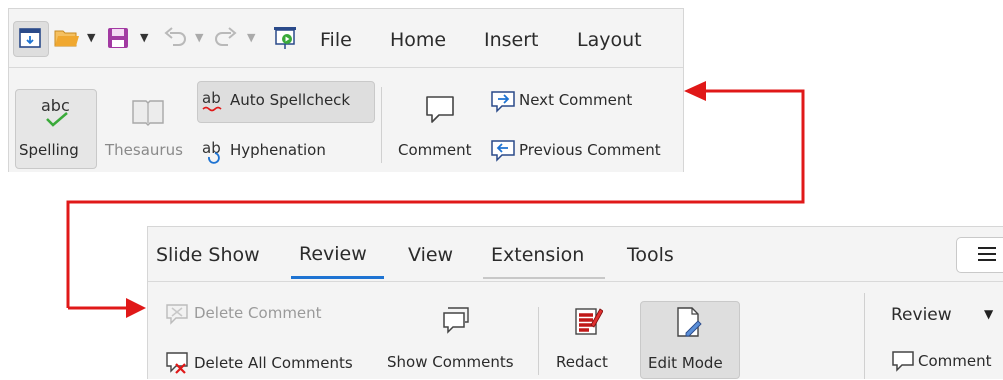 This screenshot has width=1003, height=380. What do you see at coordinates (695, 91) in the screenshot?
I see `arrowhead-right-panel` at bounding box center [695, 91].